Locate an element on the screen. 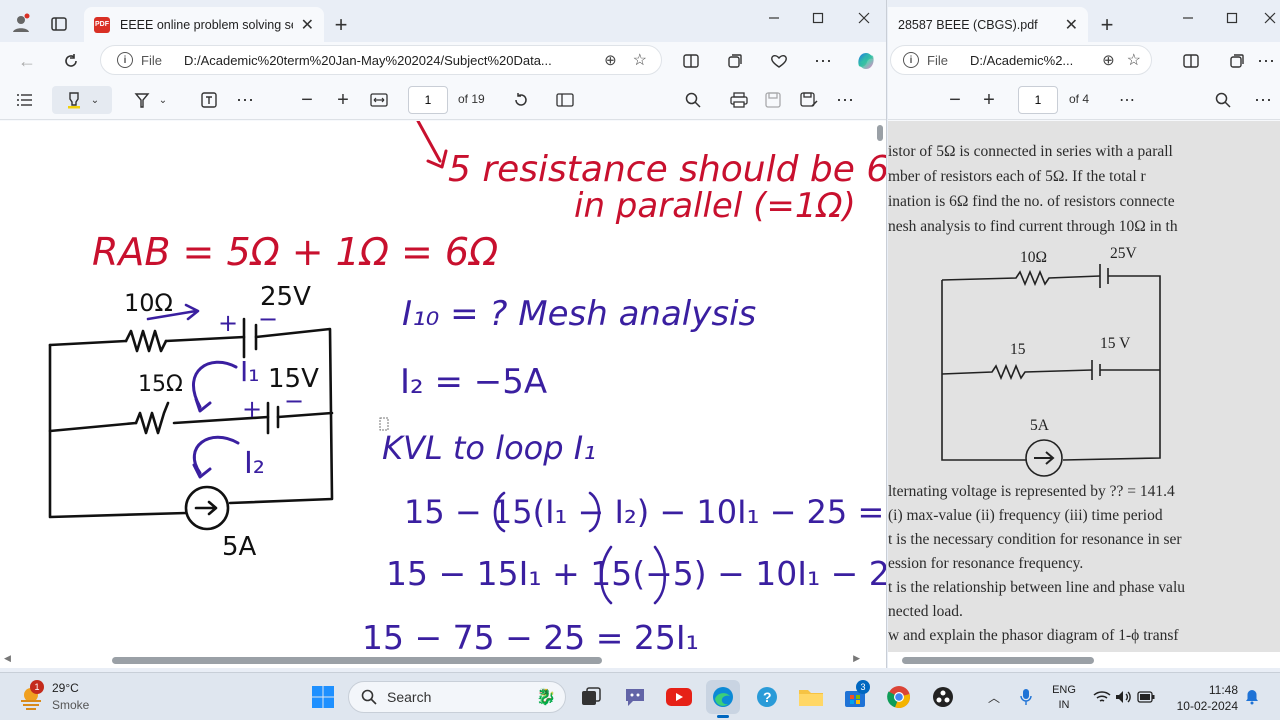 This screenshot has width=1280, height=720. scan-label-15v: 15 V is located at coordinates (1115, 343).